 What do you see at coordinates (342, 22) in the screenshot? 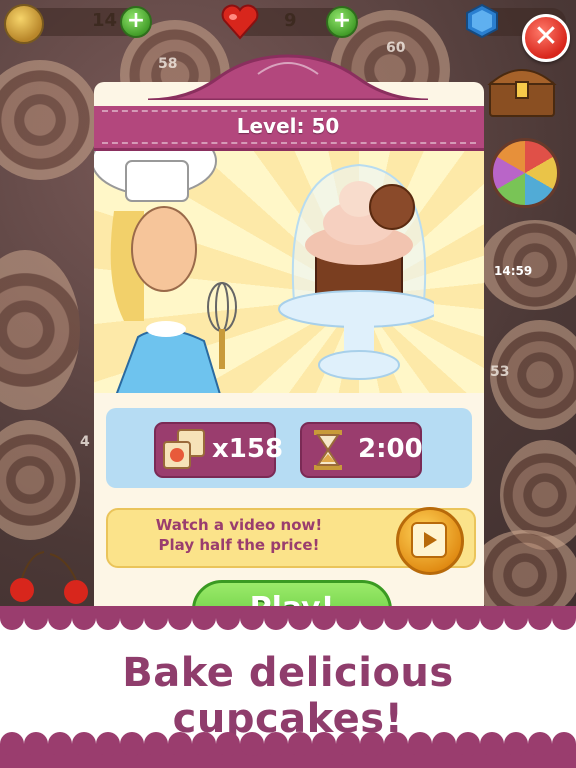
I see `add-lives-button: +` at bounding box center [342, 22].